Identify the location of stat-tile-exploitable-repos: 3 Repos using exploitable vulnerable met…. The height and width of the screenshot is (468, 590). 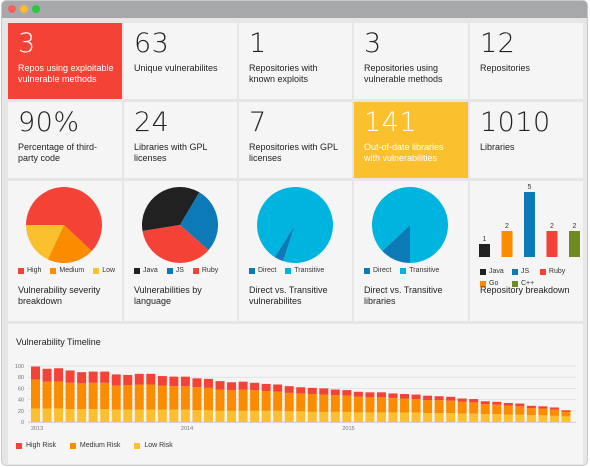
(65, 61).